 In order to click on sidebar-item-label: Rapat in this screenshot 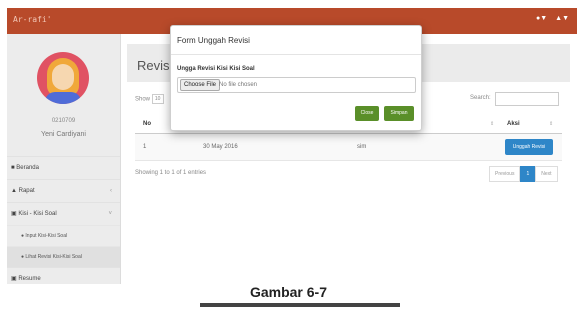, I will do `click(26, 191)`.